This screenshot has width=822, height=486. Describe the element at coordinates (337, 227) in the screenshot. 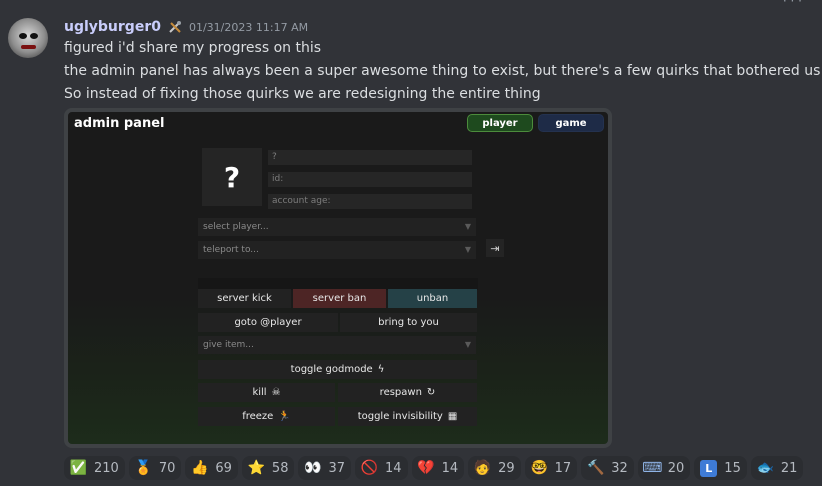

I see `select-player-dropdown: select player... ▼` at that location.